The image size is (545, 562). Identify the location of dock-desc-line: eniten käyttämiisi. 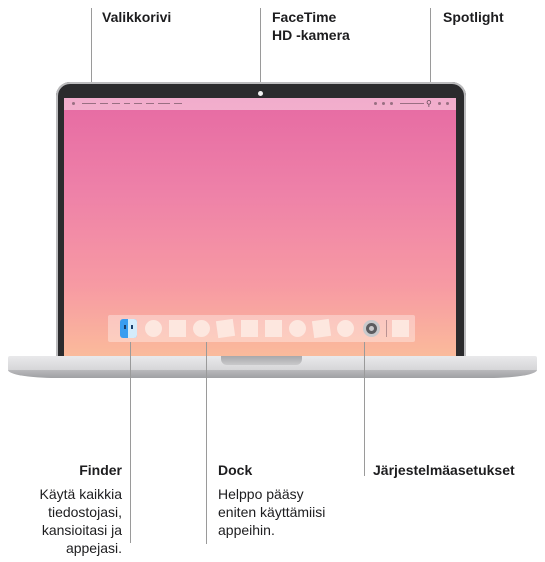
(272, 512).